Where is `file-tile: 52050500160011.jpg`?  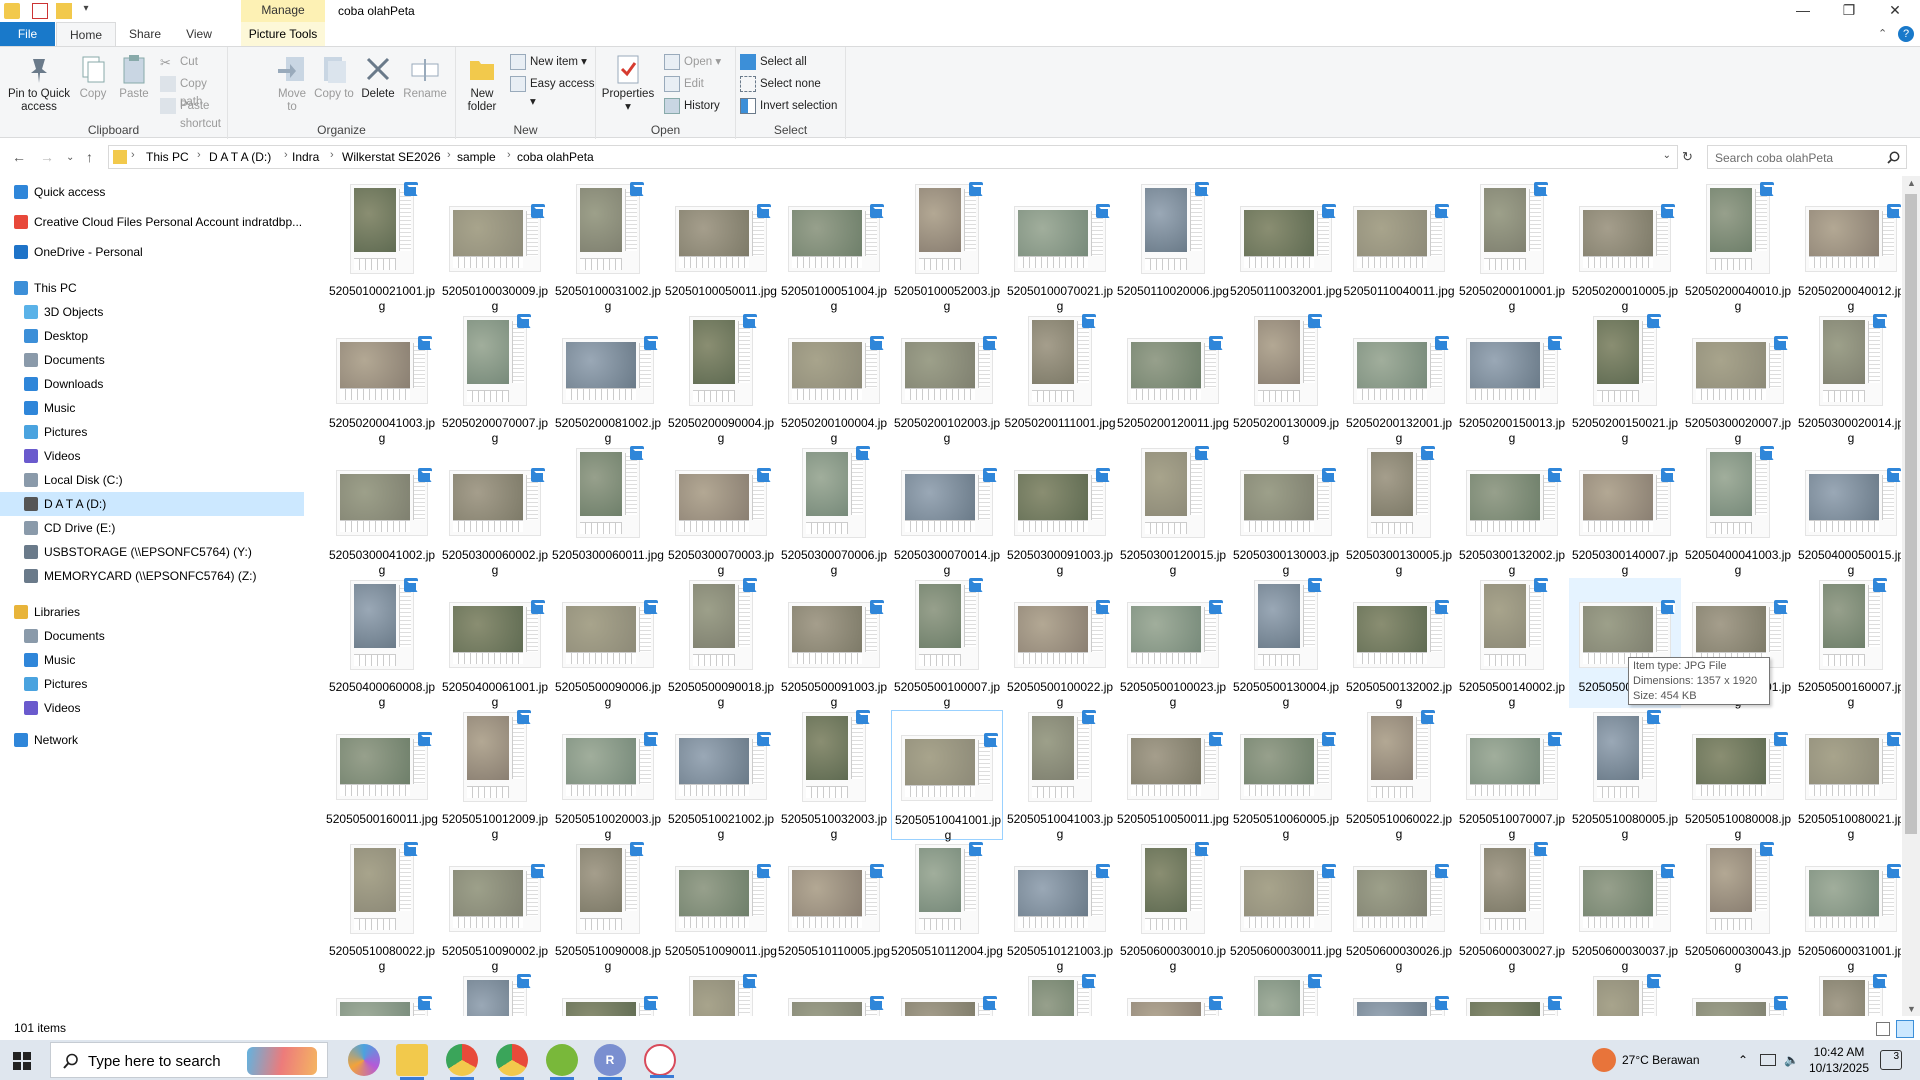
file-tile: 52050500160011.jpg is located at coordinates (382, 775).